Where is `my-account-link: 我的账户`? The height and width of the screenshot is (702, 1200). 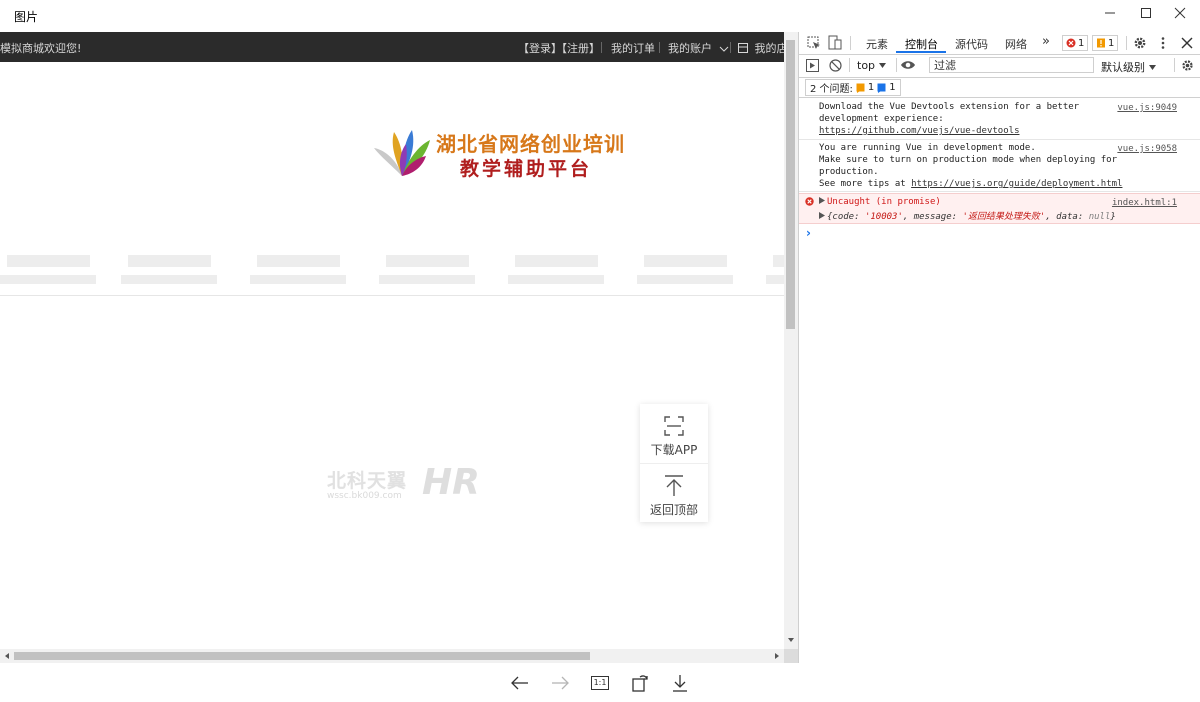
my-account-link: 我的账户 is located at coordinates (698, 48).